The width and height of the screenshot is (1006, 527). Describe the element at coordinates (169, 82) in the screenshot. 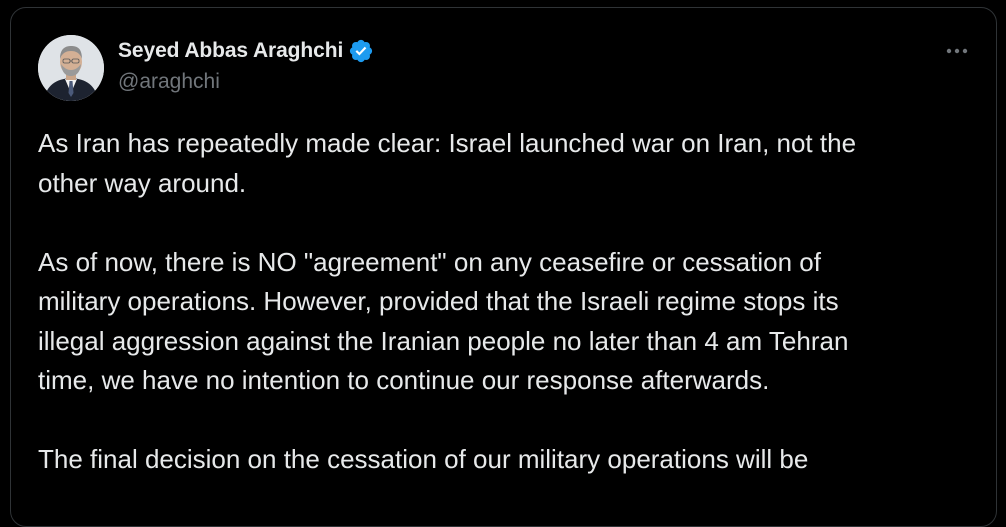

I see `author-handle: @araghchi` at that location.